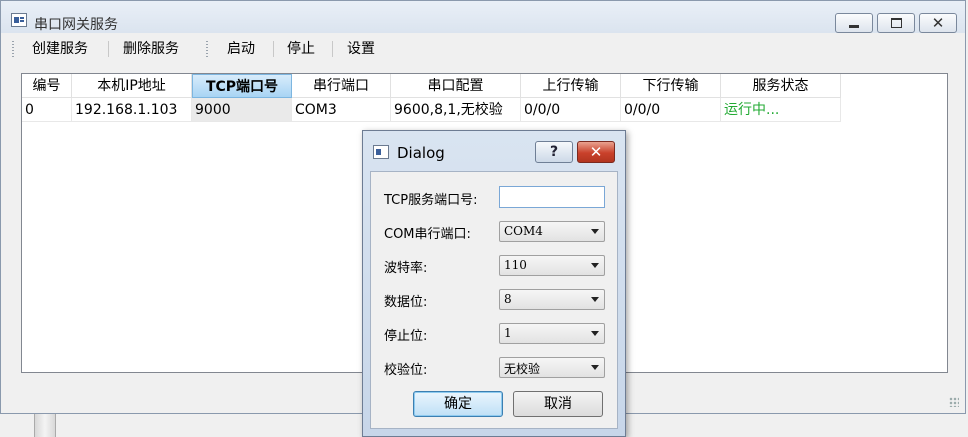  I want to click on column-header-id: 编号, so click(47, 86).